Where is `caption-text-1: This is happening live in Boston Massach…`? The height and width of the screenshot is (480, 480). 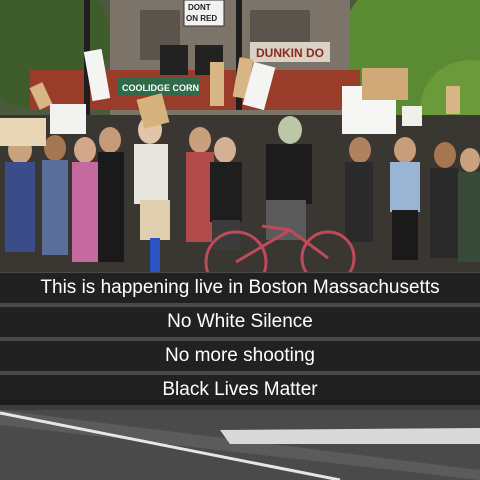 caption-text-1: This is happening live in Boston Massach… is located at coordinates (240, 287).